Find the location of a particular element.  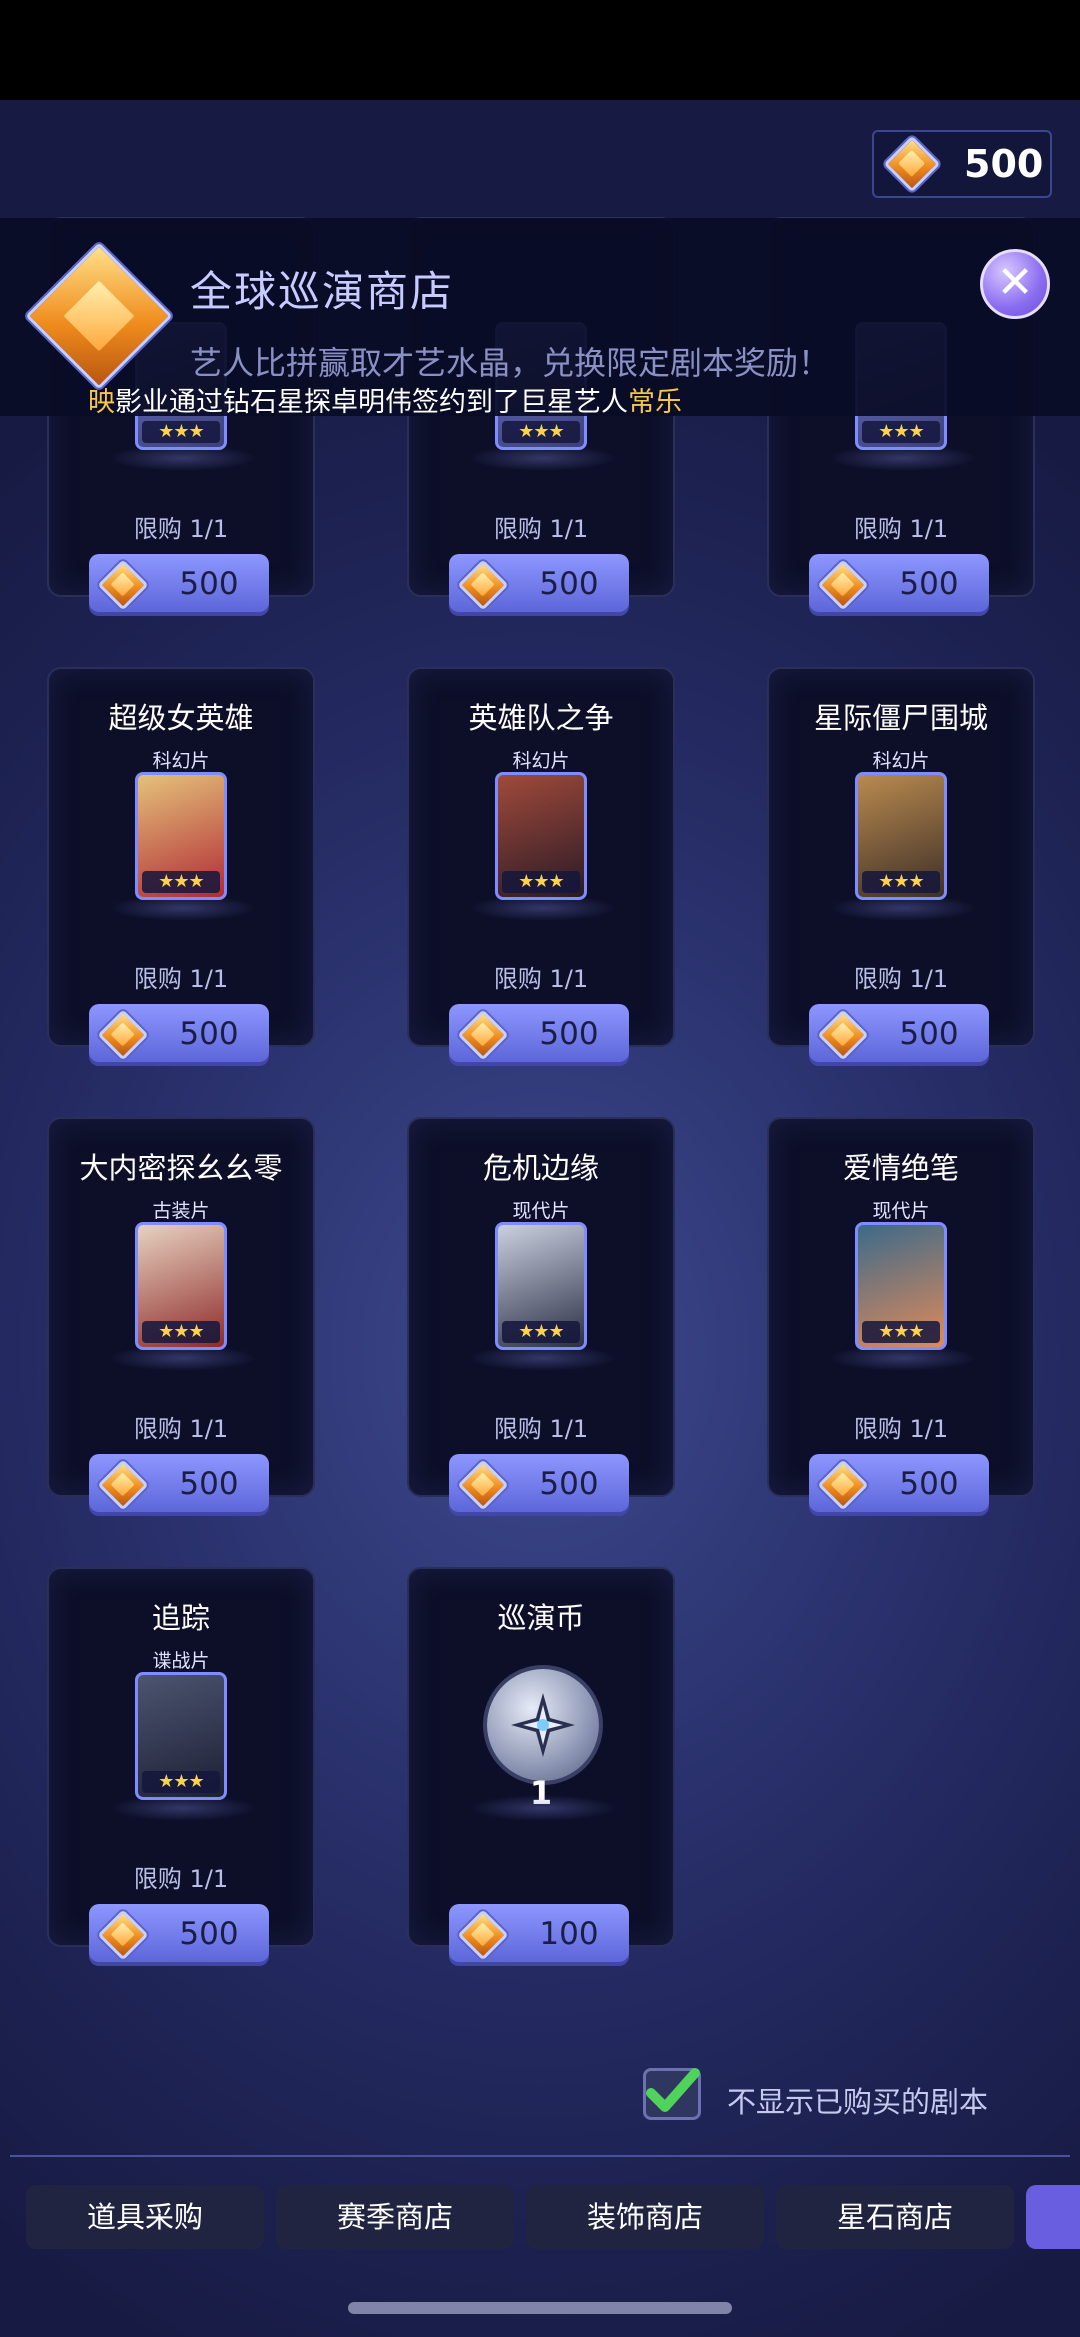

shop-crystal-icon is located at coordinates (99, 316).